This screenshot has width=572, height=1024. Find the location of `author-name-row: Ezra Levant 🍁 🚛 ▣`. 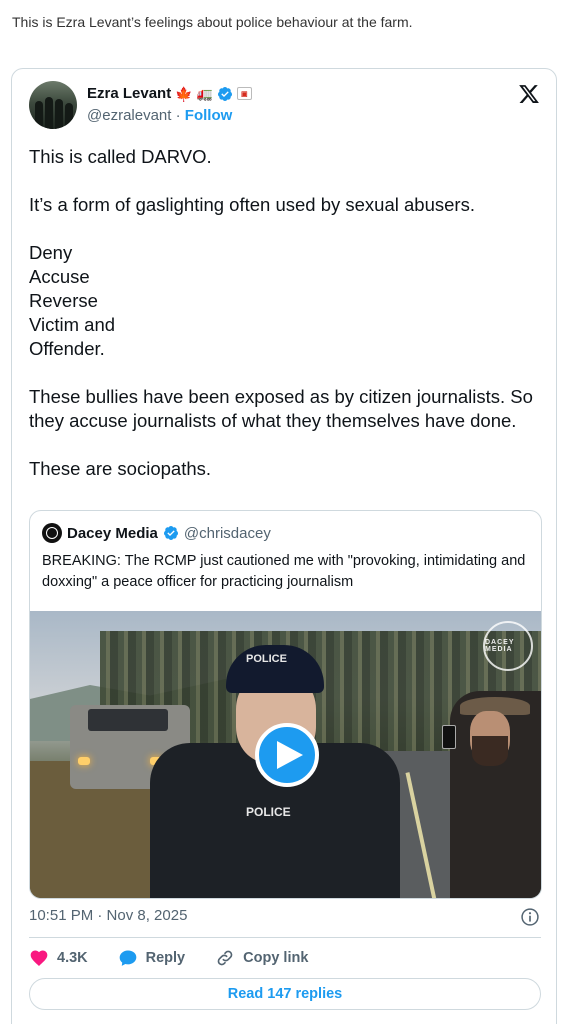

author-name-row: Ezra Levant 🍁 🚛 ▣ is located at coordinates (169, 93).